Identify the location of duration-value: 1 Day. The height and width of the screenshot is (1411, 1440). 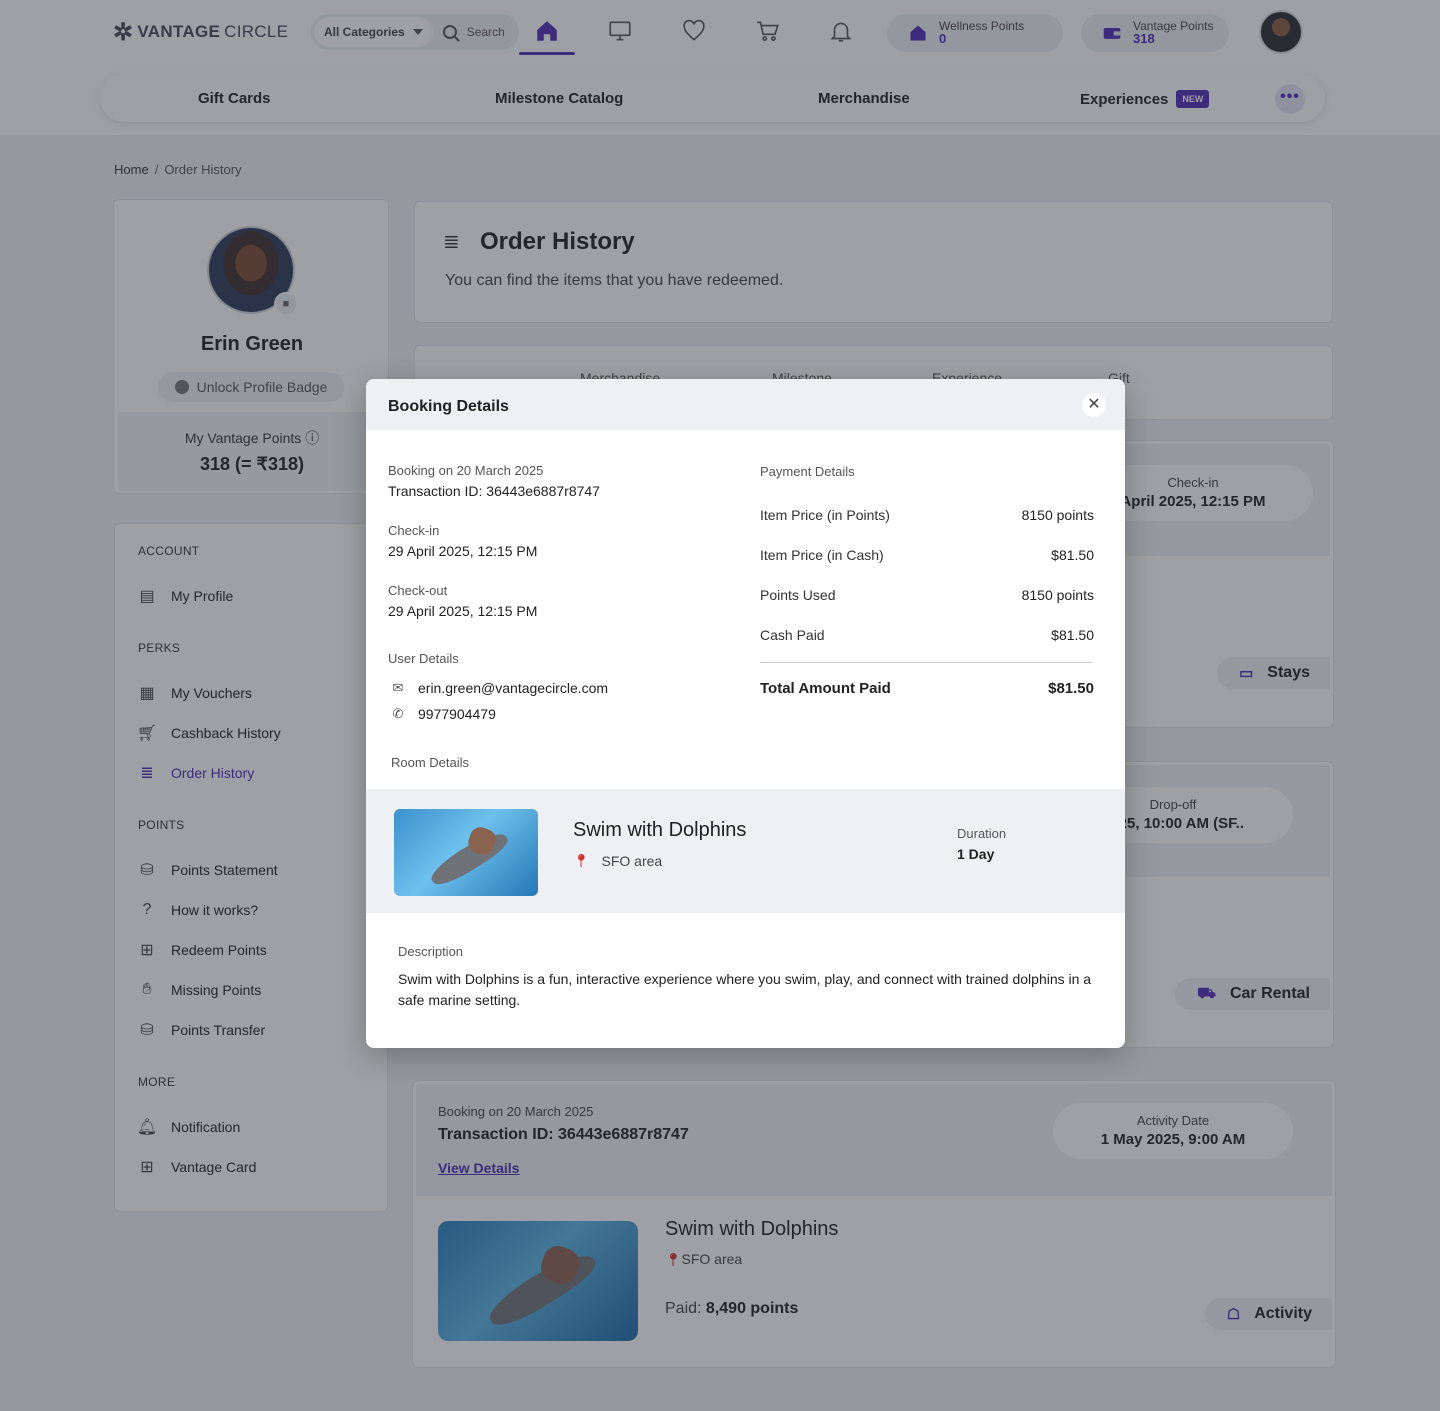
(976, 854).